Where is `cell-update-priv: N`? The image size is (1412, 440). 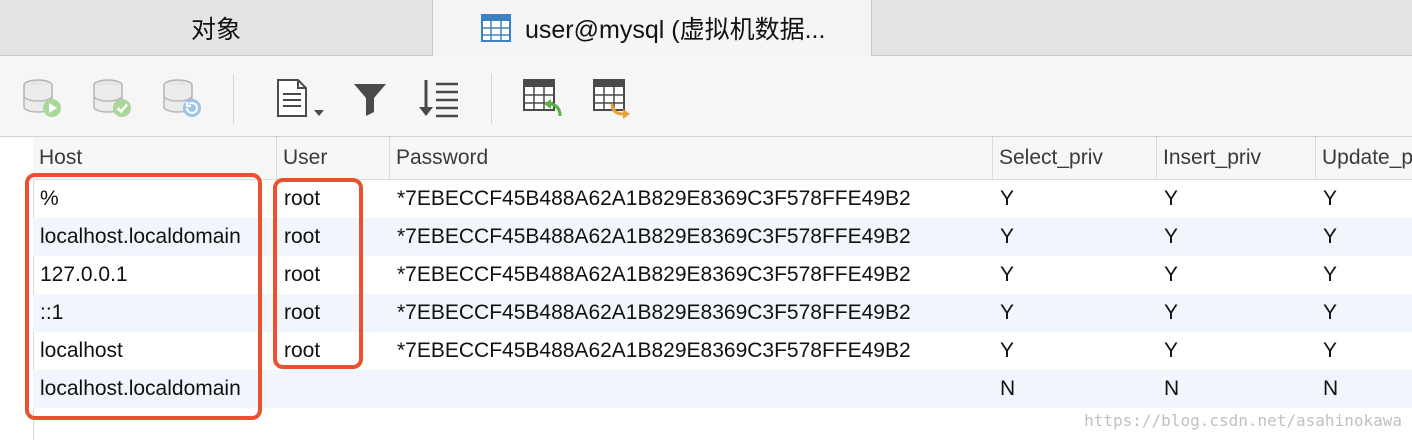 cell-update-priv: N is located at coordinates (1364, 389).